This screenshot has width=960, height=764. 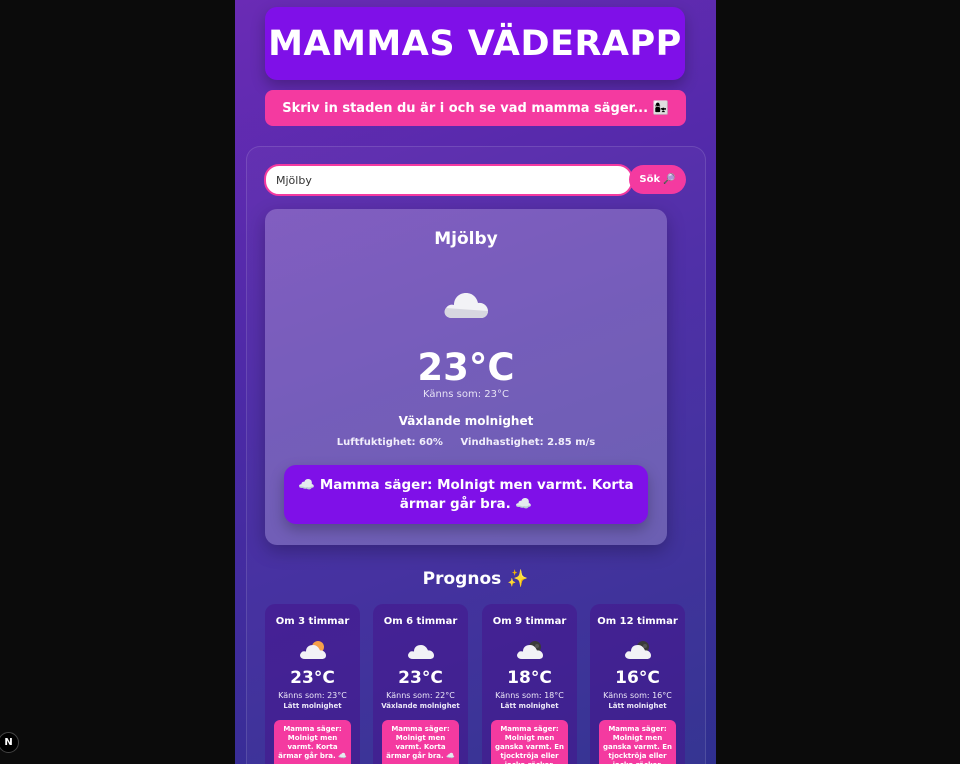 I want to click on forecast-feels-like: Känns som: 16°C, so click(x=637, y=695).